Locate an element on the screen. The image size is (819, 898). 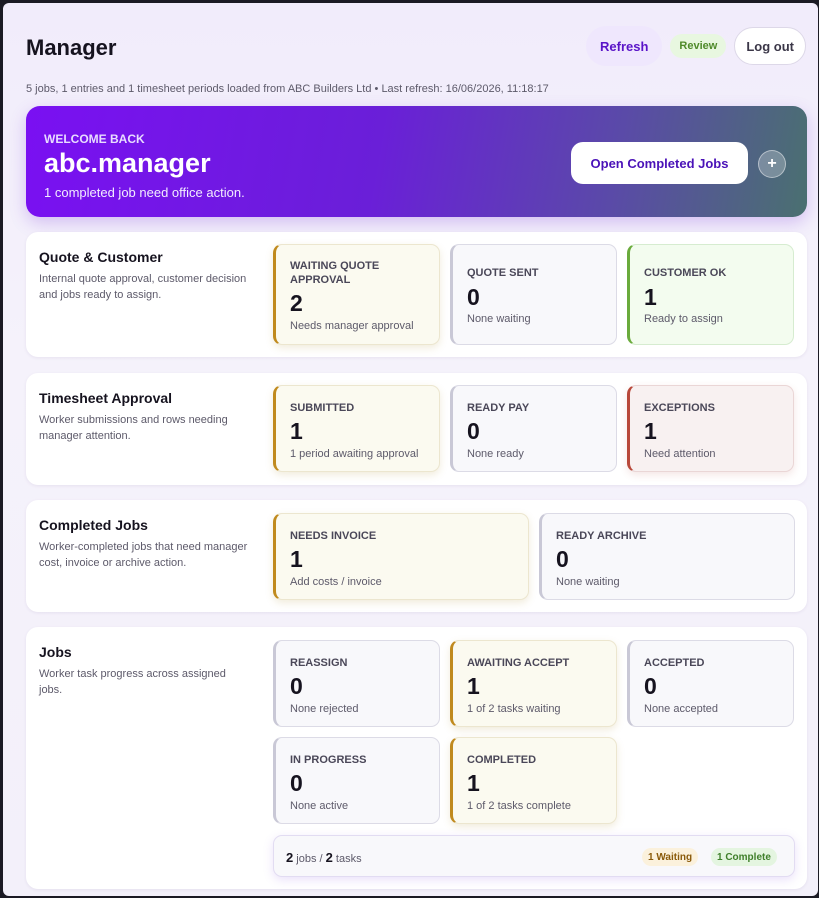
username: abc.manager is located at coordinates (127, 163).